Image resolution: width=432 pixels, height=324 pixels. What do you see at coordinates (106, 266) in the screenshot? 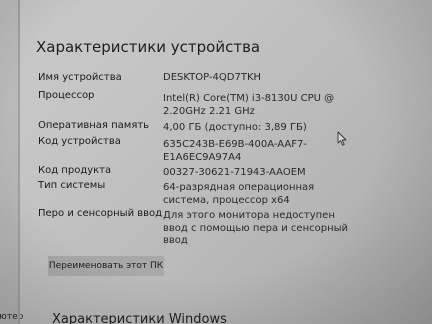
I see `rename-pc-button: Переименовать этот ПК` at bounding box center [106, 266].